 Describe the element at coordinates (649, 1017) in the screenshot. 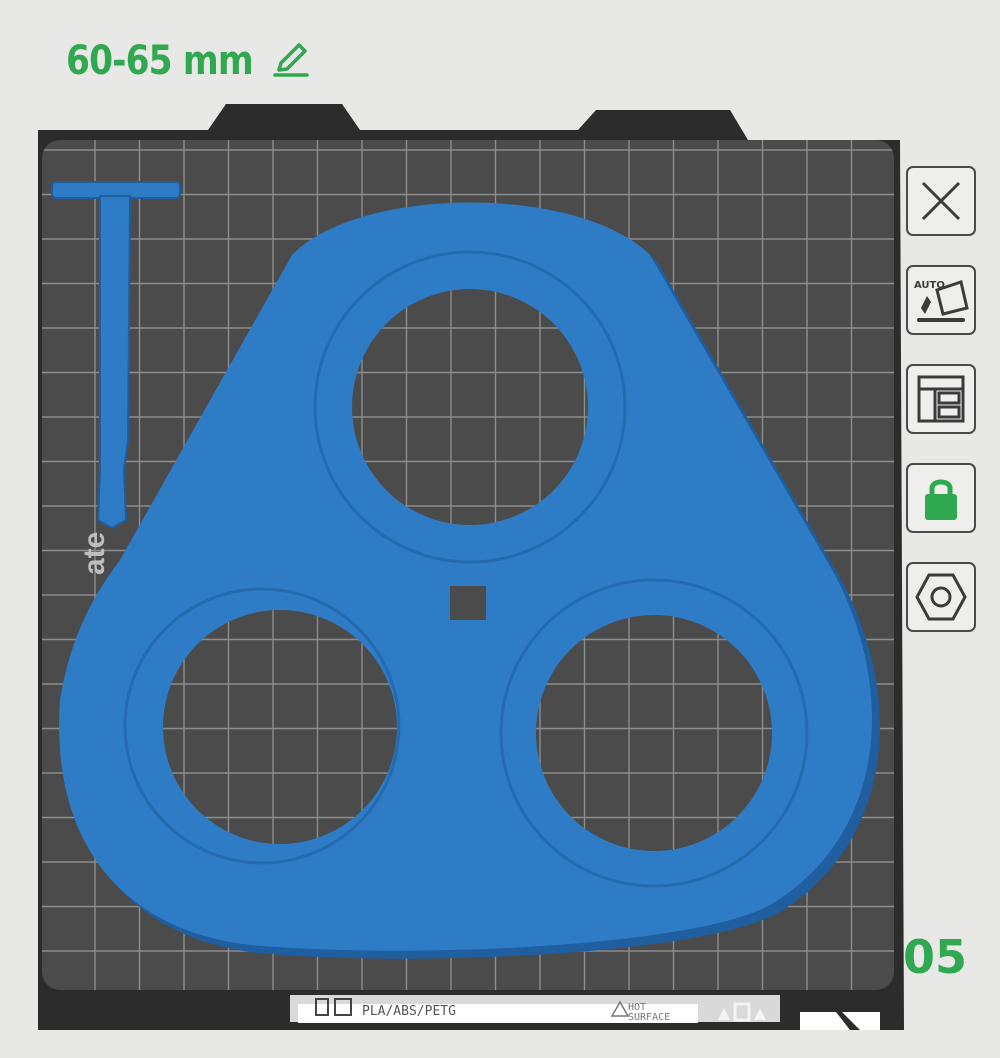

I see `surface-label: SURFACE` at that location.